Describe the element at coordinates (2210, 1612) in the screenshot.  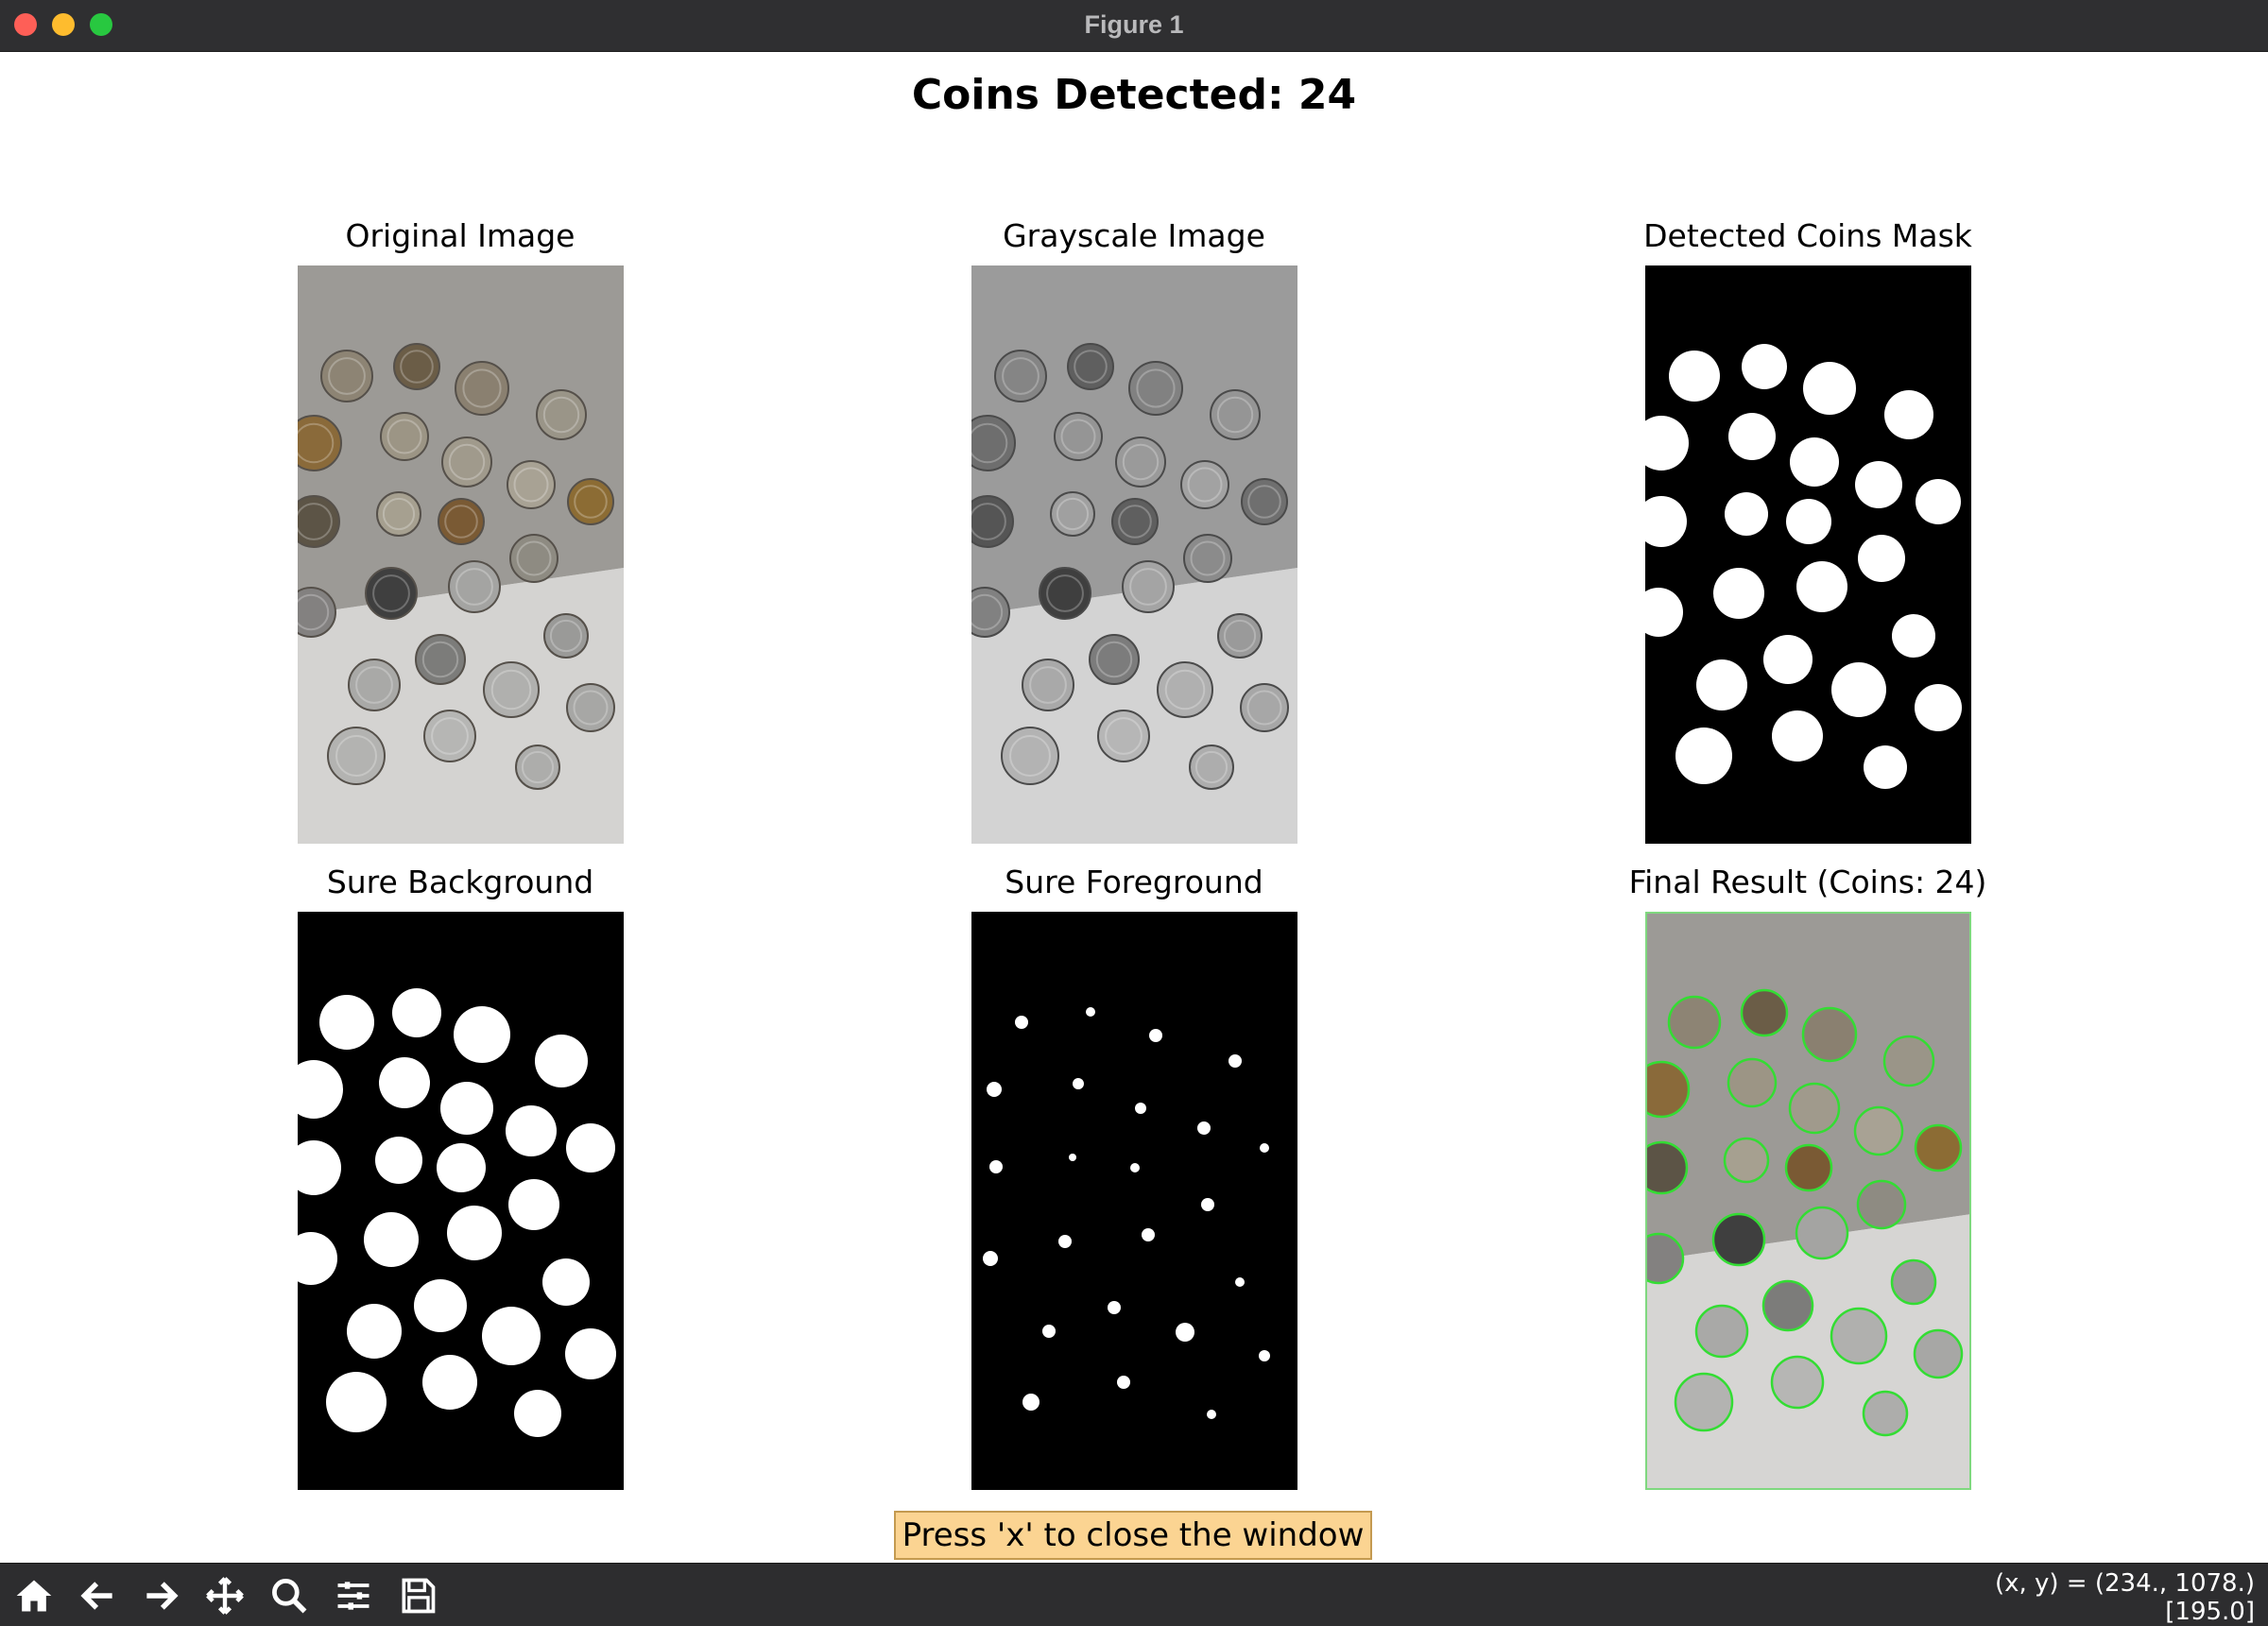
I see `coords-line-2: [195.0]` at that location.